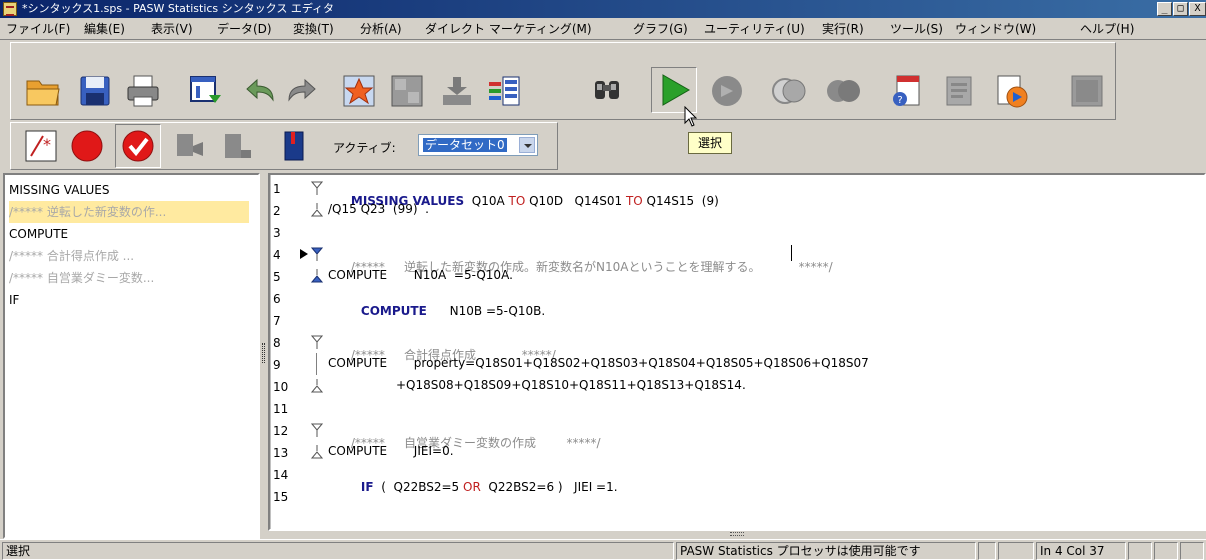 The width and height of the screenshot is (1206, 560). What do you see at coordinates (277, 211) in the screenshot?
I see `line-number: 2` at bounding box center [277, 211].